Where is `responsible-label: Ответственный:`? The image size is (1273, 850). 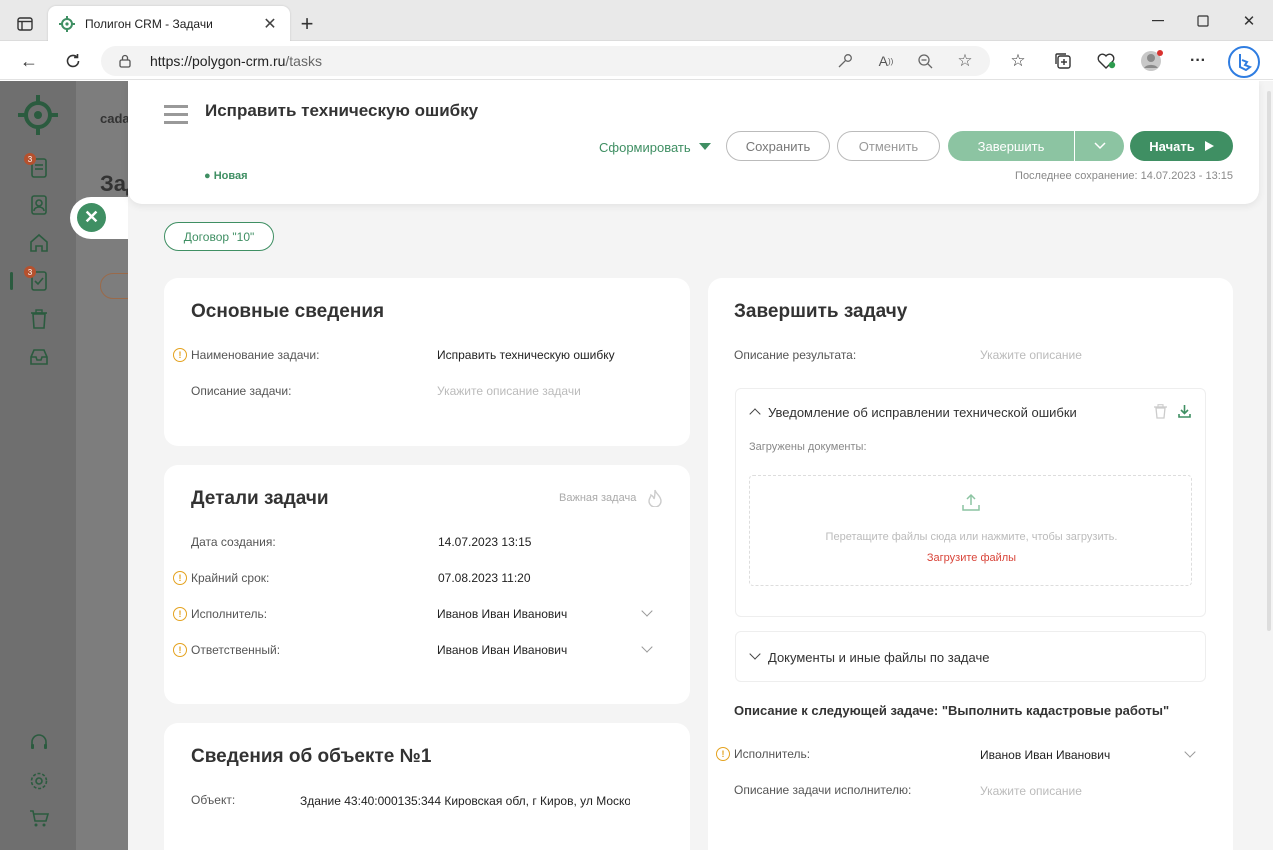 responsible-label: Ответственный: is located at coordinates (236, 650).